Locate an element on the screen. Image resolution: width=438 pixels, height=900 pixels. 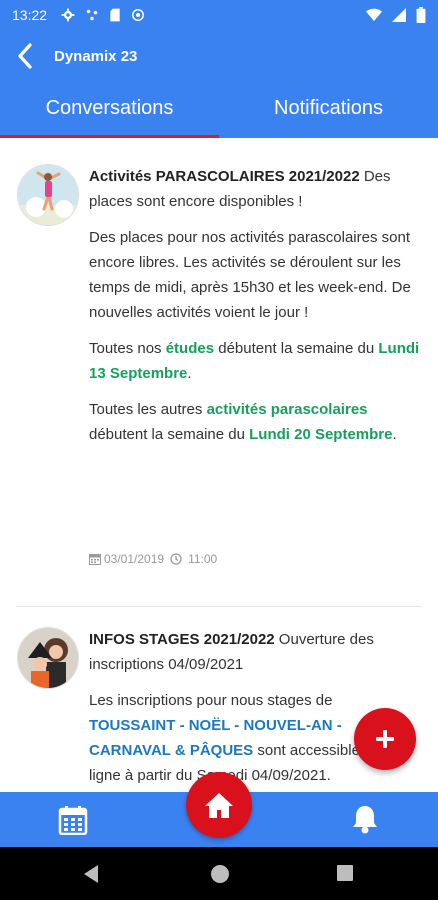
post-title: Activités PARASCOLAIRES 2021/2022 is located at coordinates (224, 176).